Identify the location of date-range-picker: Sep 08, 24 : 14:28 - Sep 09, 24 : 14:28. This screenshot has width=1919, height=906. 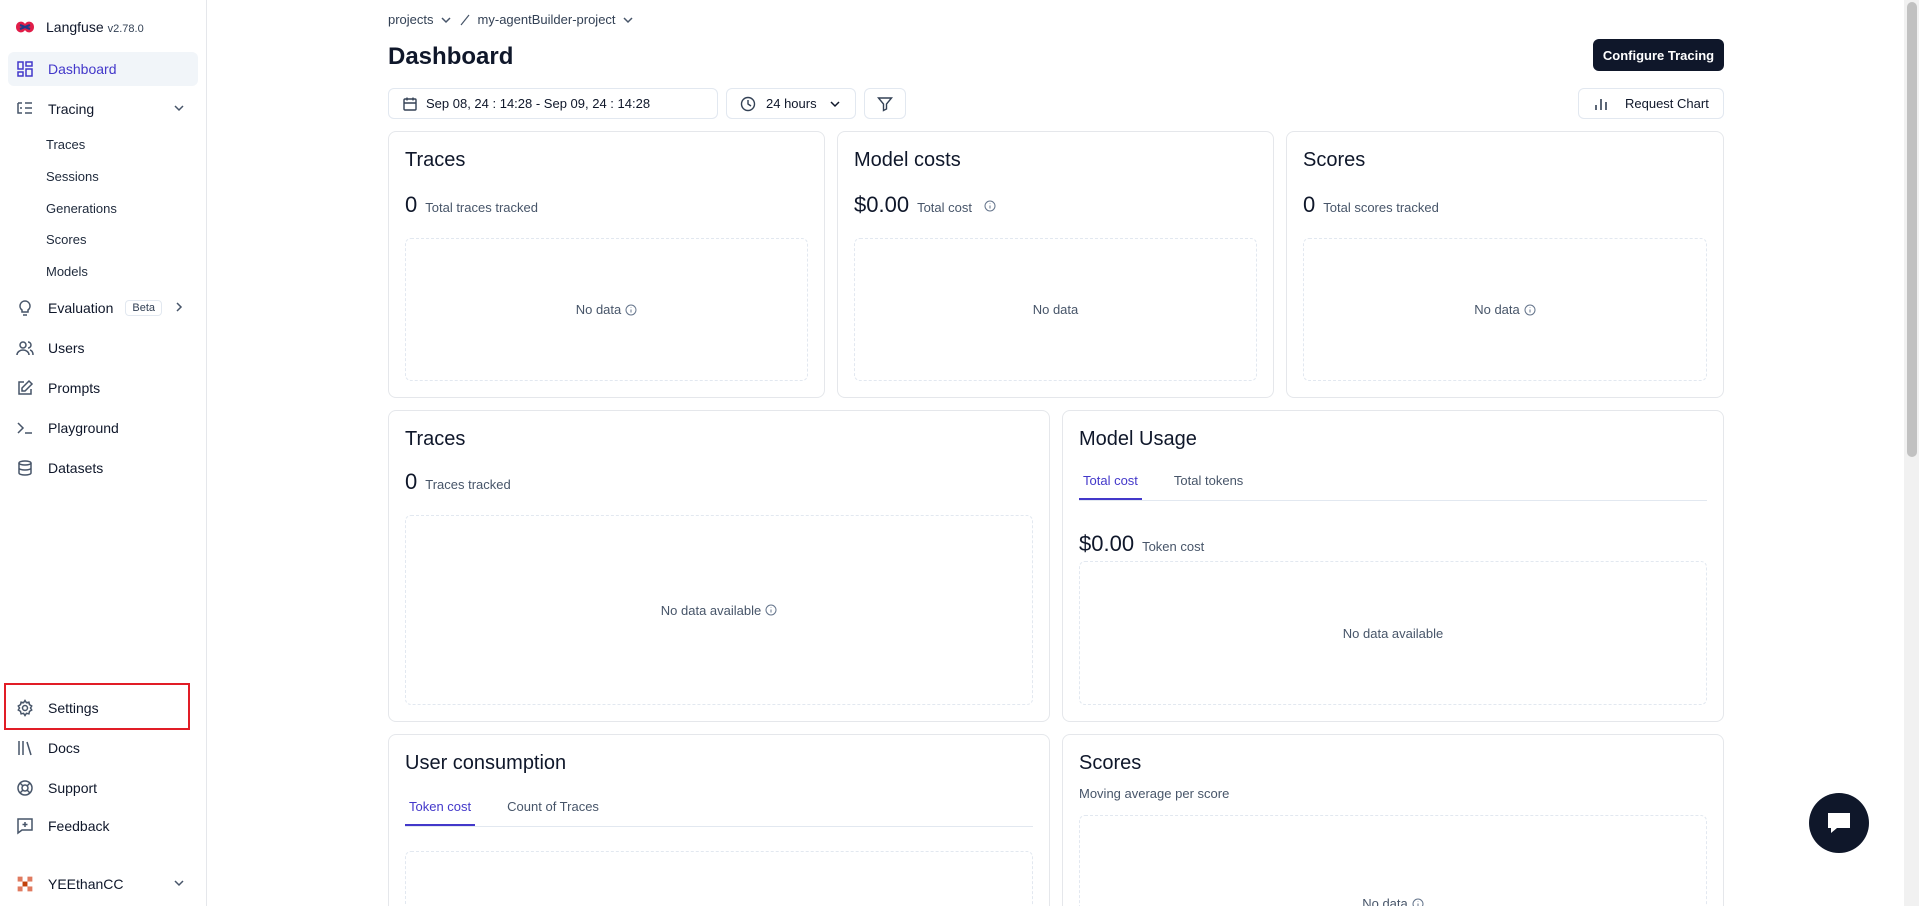
(553, 103).